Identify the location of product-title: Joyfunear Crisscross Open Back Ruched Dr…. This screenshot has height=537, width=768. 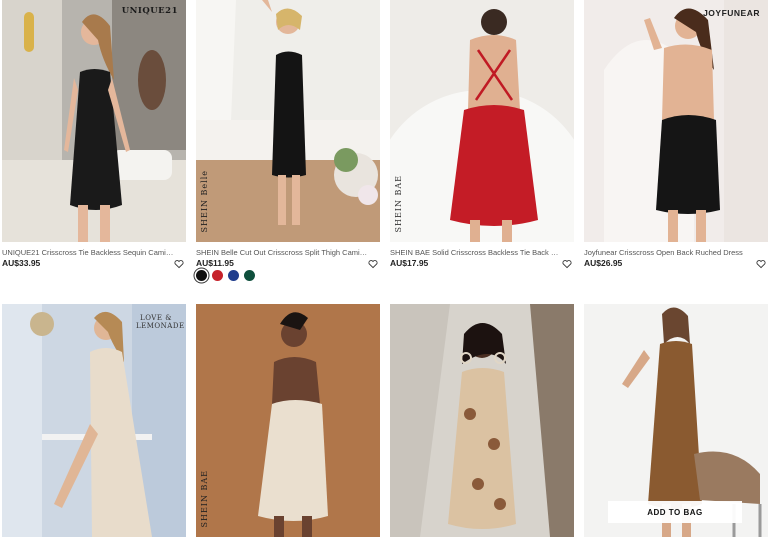
(670, 252).